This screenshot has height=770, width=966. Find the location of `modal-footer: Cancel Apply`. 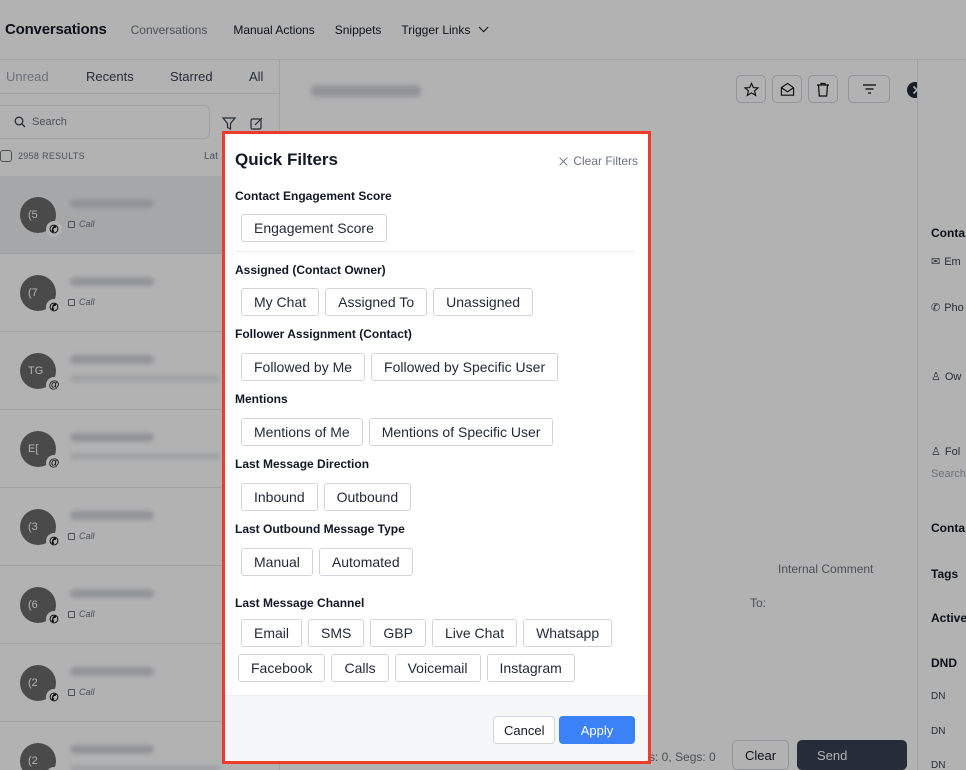

modal-footer: Cancel Apply is located at coordinates (436, 728).